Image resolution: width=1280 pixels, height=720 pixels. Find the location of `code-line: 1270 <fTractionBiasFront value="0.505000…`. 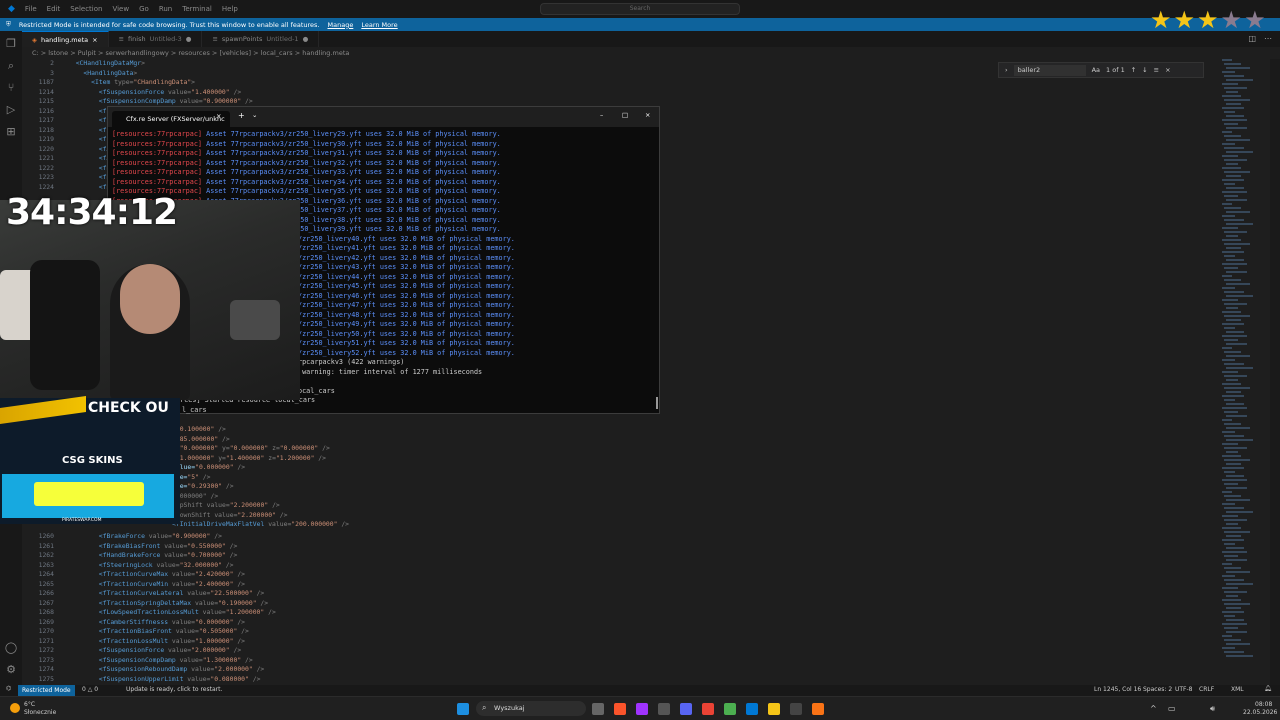

code-line: 1270 <fTractionBiasFront value="0.505000… is located at coordinates (135, 632).